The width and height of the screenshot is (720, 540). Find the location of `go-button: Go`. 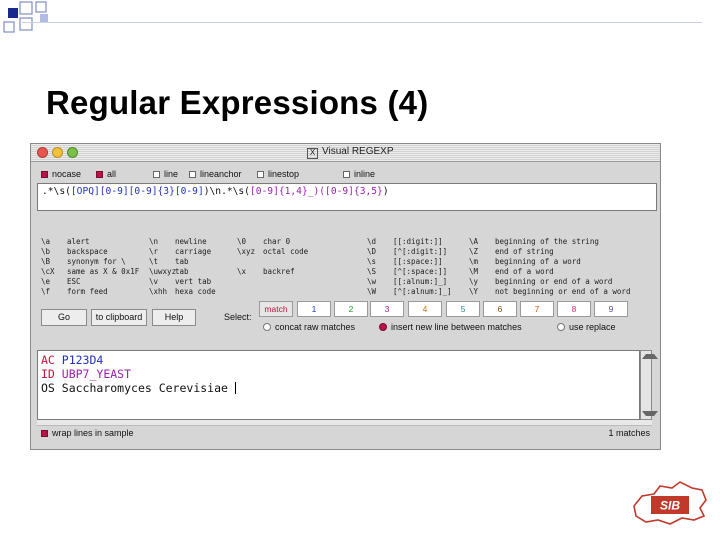

go-button: Go is located at coordinates (64, 317).